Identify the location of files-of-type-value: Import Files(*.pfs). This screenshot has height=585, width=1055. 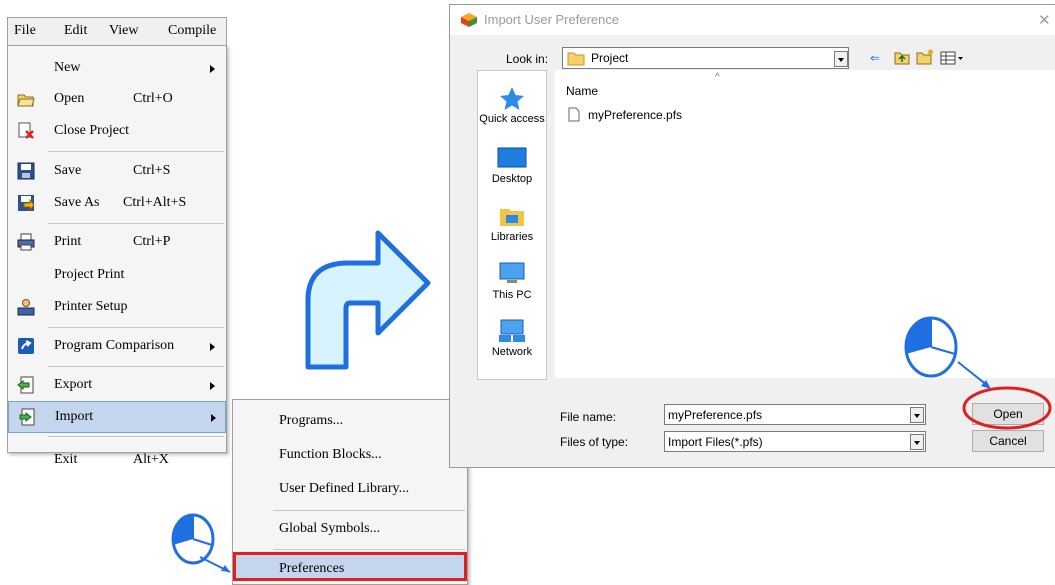
(715, 442).